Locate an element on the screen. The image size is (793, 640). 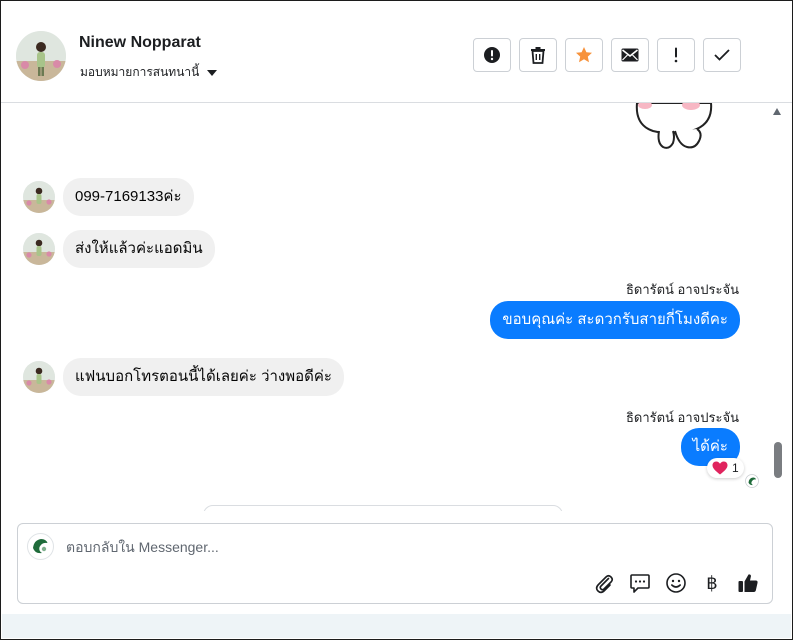
reply-composer: ฿ is located at coordinates (395, 563).